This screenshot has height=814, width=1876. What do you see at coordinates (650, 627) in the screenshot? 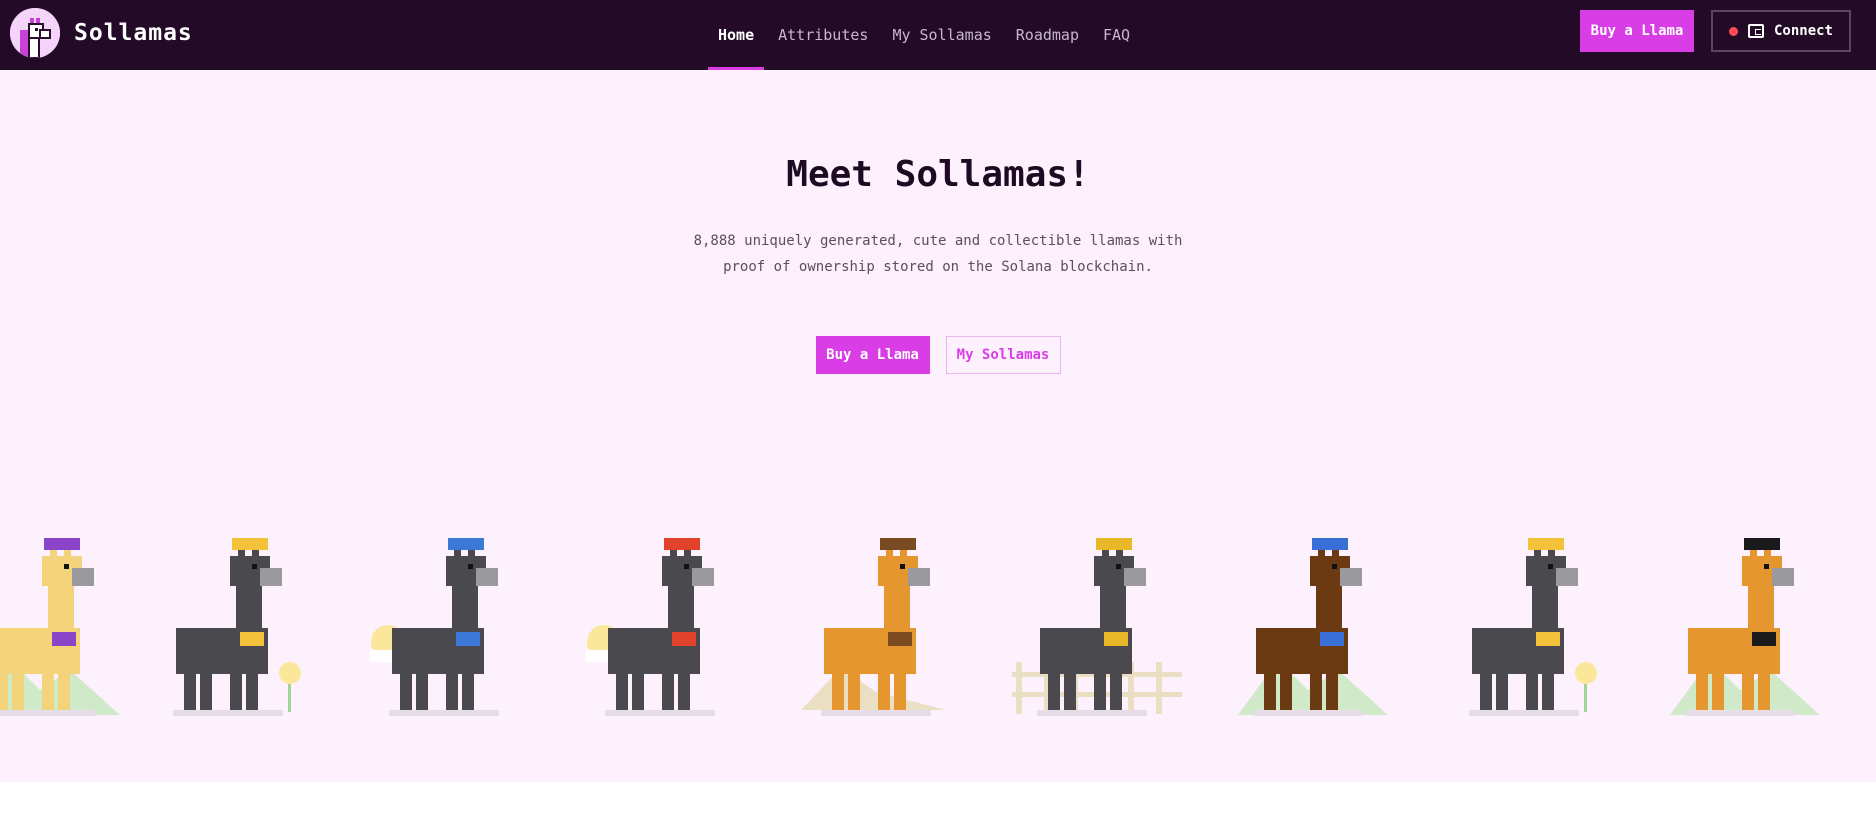
I see `llama-gray-propeller` at bounding box center [650, 627].